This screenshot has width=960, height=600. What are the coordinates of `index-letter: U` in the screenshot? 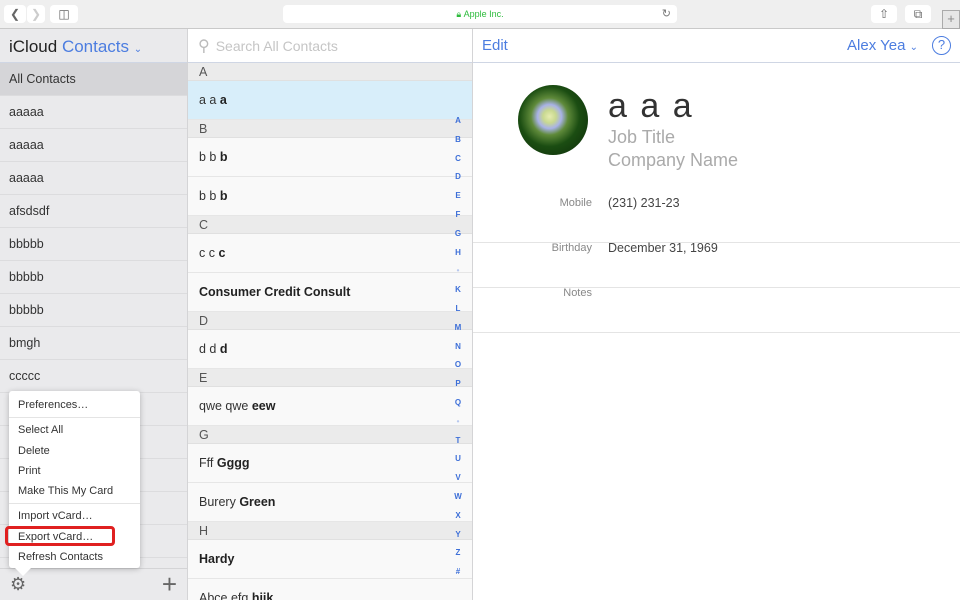 It's located at (458, 459).